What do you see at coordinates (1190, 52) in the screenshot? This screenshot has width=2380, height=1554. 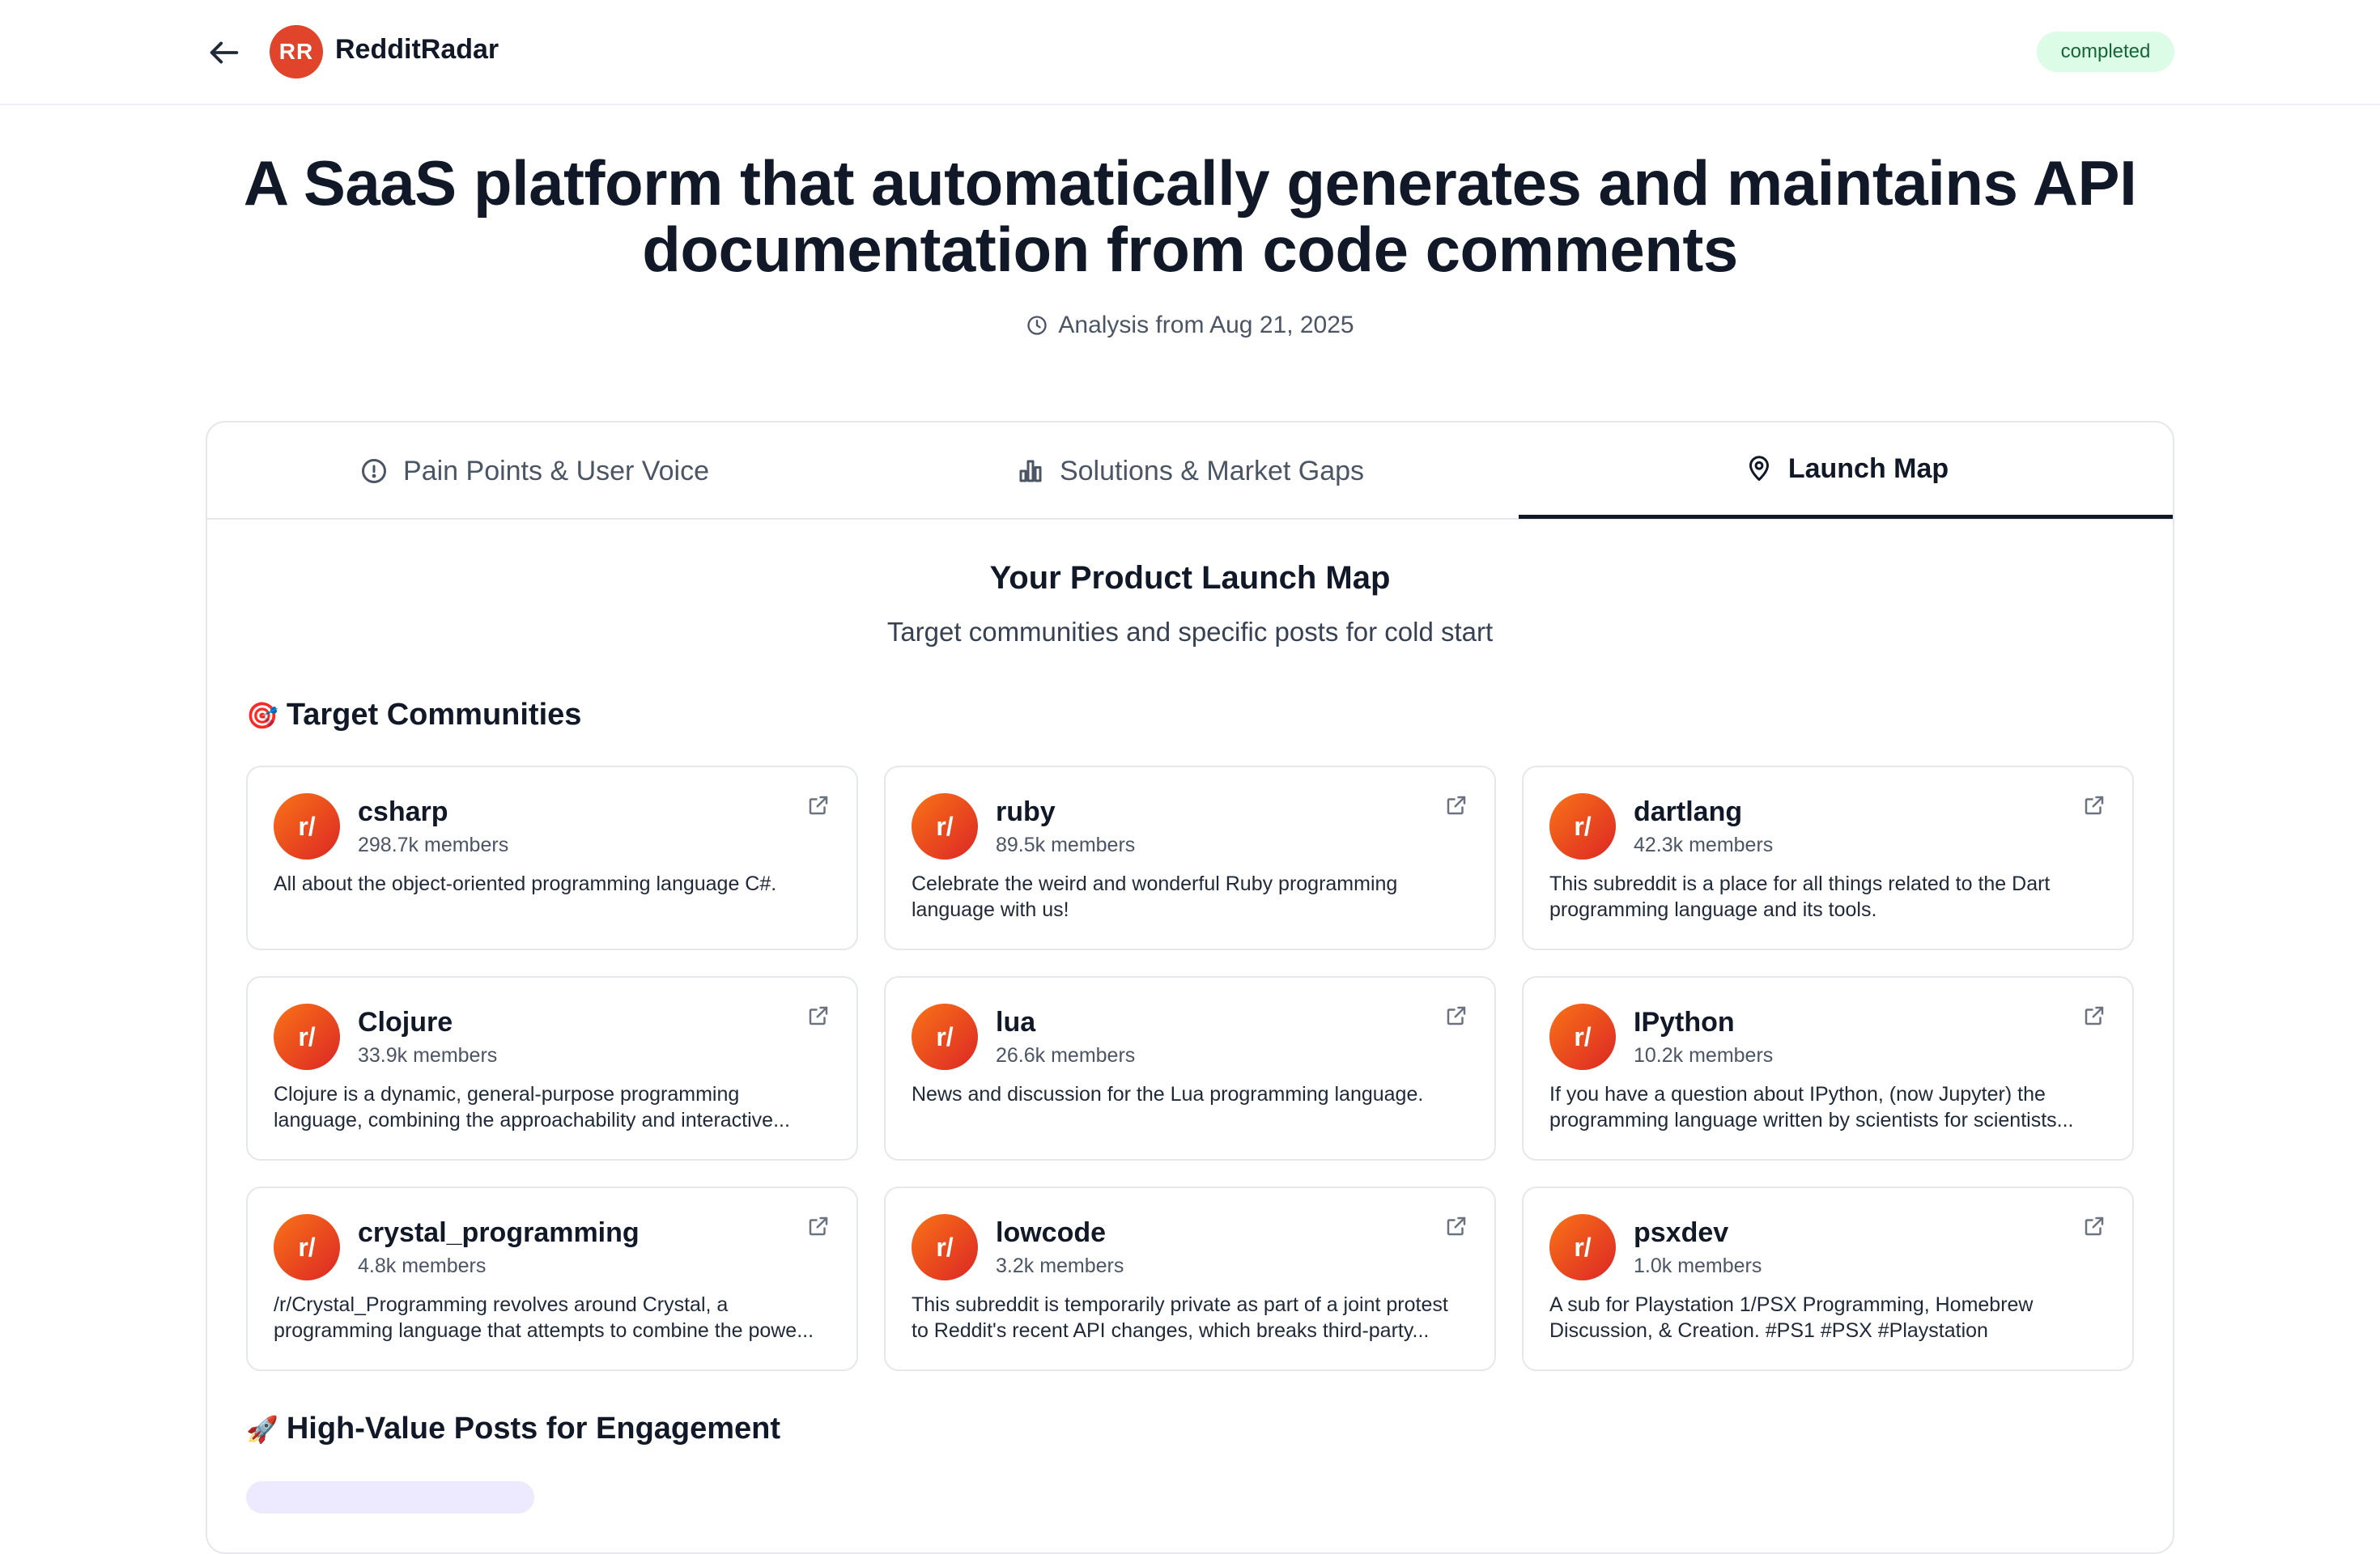 I see `top-bar: RR RedditRadar completed` at bounding box center [1190, 52].